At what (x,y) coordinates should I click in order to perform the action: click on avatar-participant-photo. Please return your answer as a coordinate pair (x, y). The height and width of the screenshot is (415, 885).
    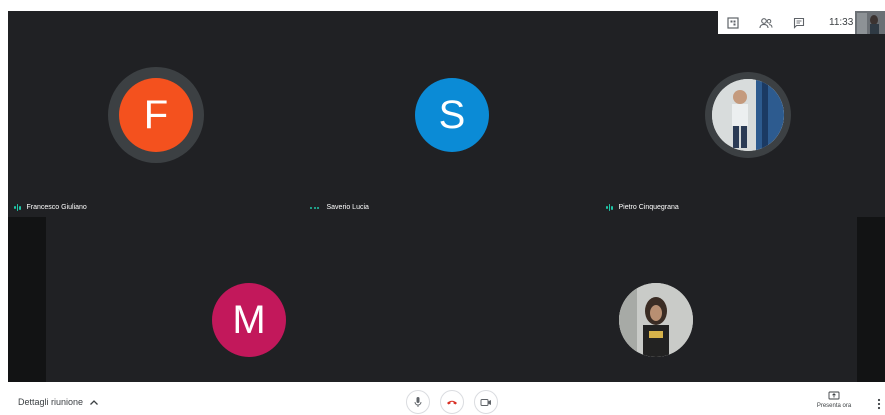
    Looking at the image, I should click on (656, 320).